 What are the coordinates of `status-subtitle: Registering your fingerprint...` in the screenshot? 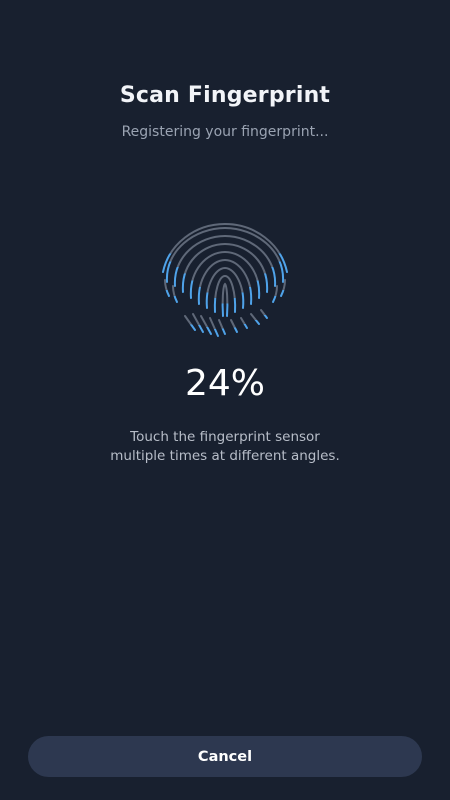 It's located at (225, 132).